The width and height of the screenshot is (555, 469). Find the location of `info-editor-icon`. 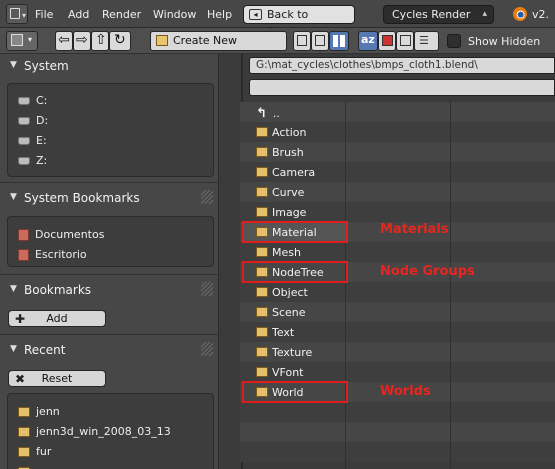

info-editor-icon is located at coordinates (15, 13).